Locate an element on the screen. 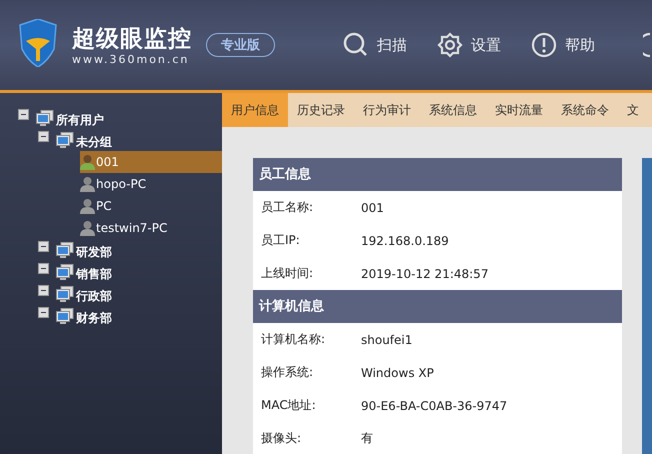  tab: 文 is located at coordinates (633, 110).